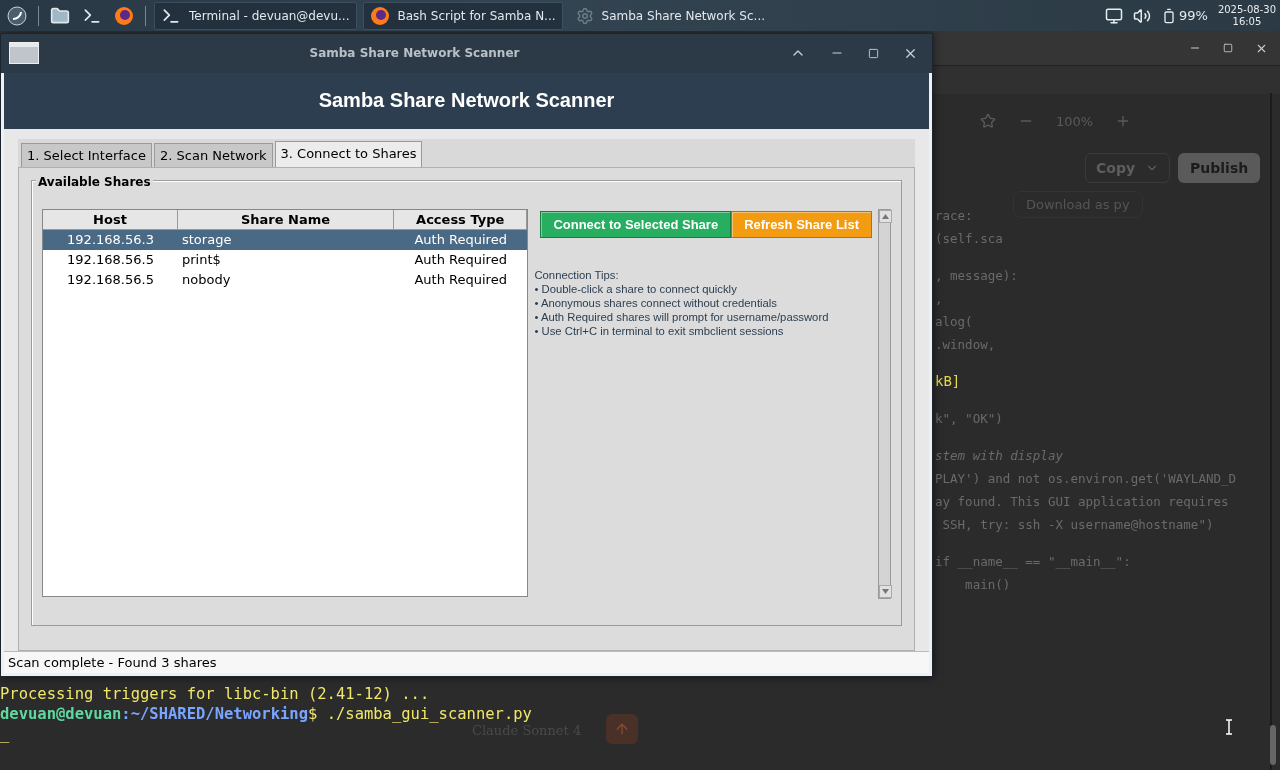 The width and height of the screenshot is (1280, 770). I want to click on group-title: Available Shares, so click(94, 181).